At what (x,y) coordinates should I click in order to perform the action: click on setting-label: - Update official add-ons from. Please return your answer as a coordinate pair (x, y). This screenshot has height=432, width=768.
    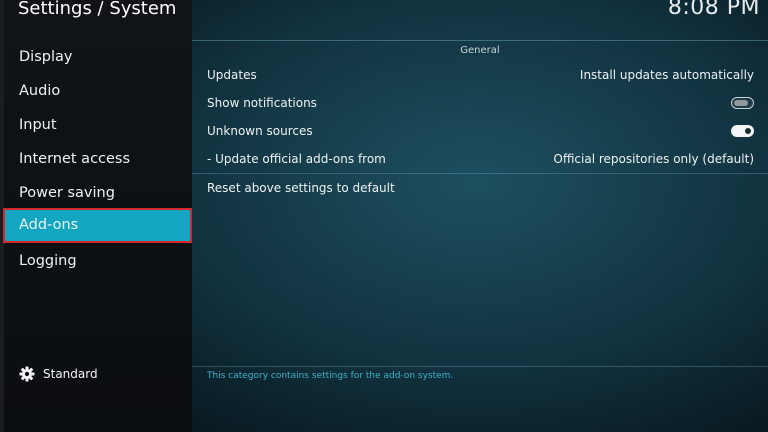
    Looking at the image, I should click on (296, 159).